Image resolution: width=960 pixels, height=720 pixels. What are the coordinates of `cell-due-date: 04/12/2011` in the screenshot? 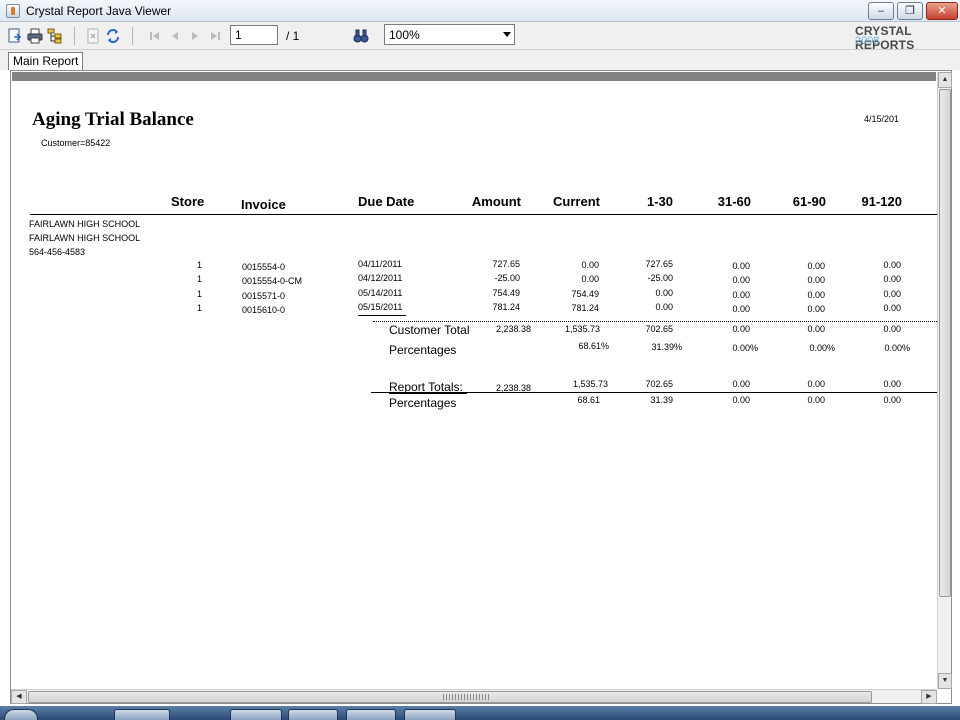 It's located at (380, 278).